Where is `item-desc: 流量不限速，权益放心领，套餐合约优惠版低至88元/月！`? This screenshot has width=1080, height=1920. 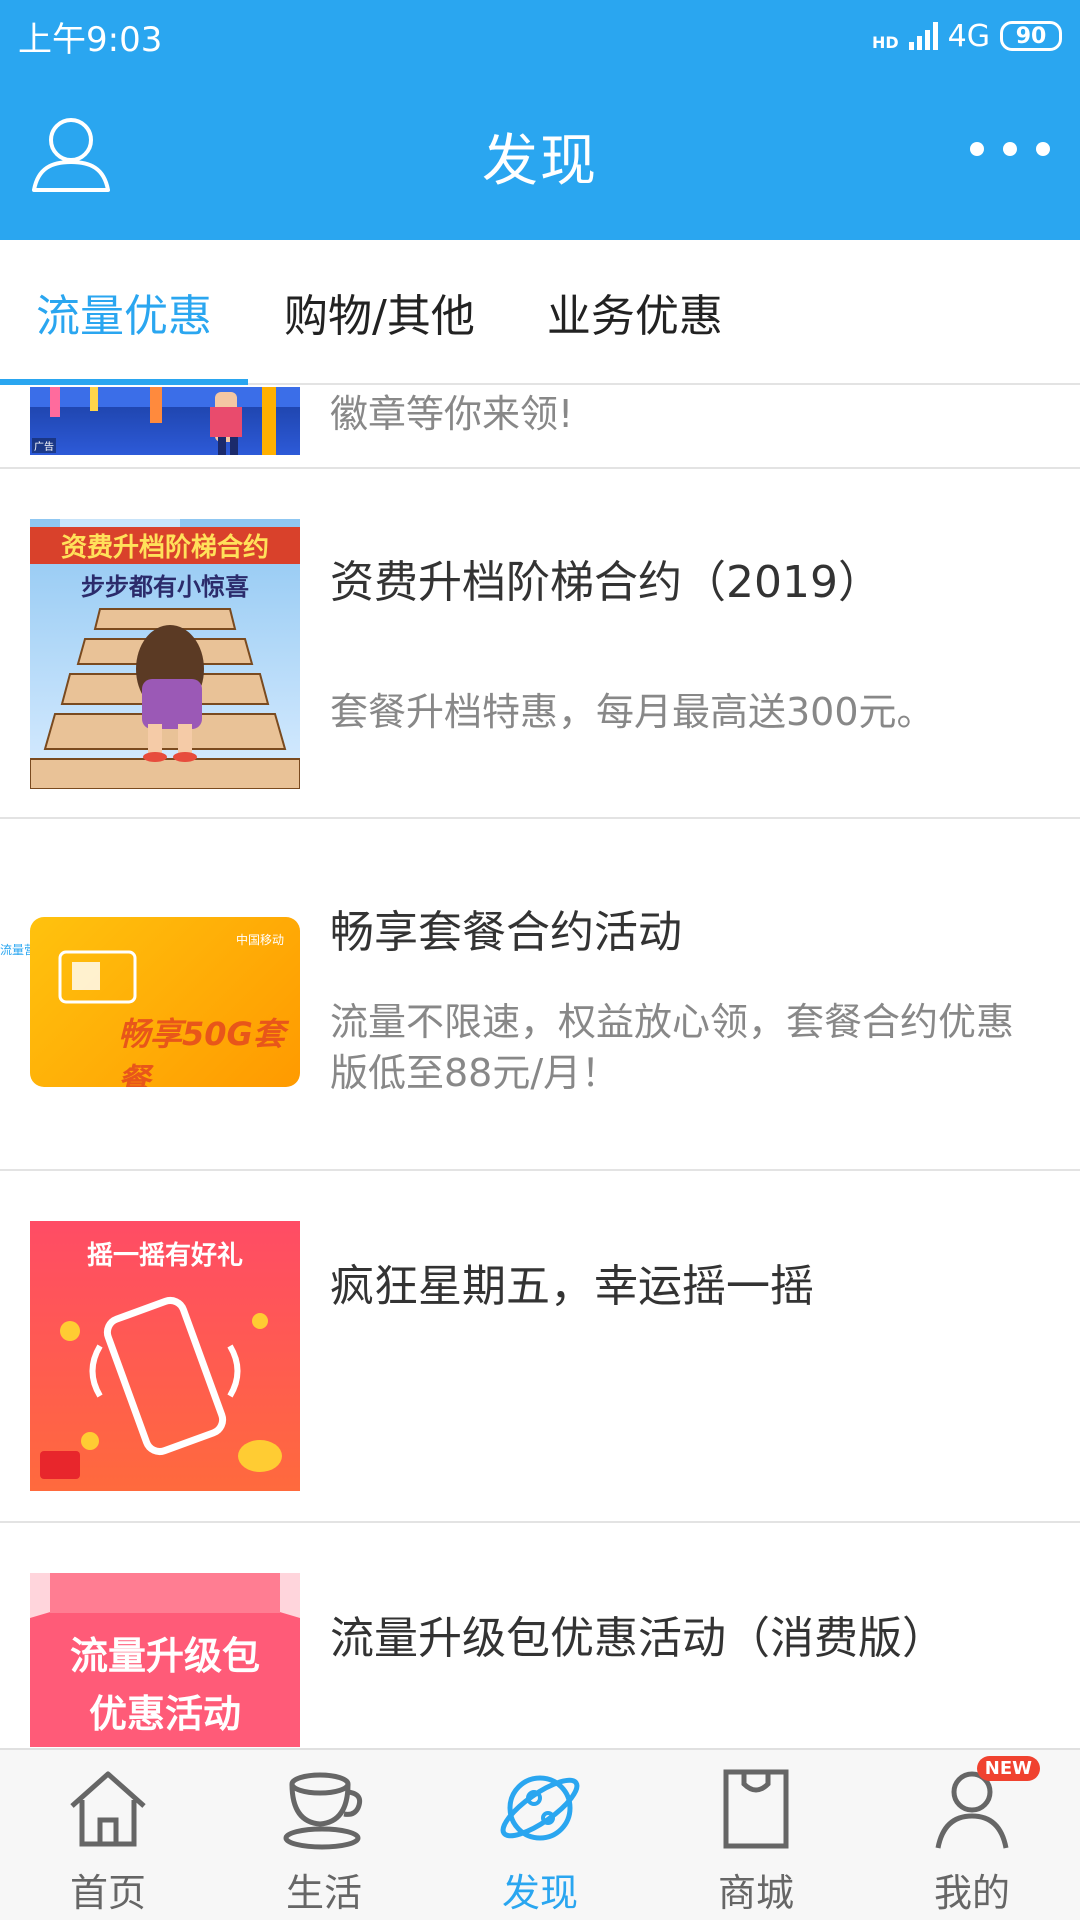
item-desc: 流量不限速，权益放心领，套餐合约优惠版低至88元/月！ is located at coordinates (672, 1048).